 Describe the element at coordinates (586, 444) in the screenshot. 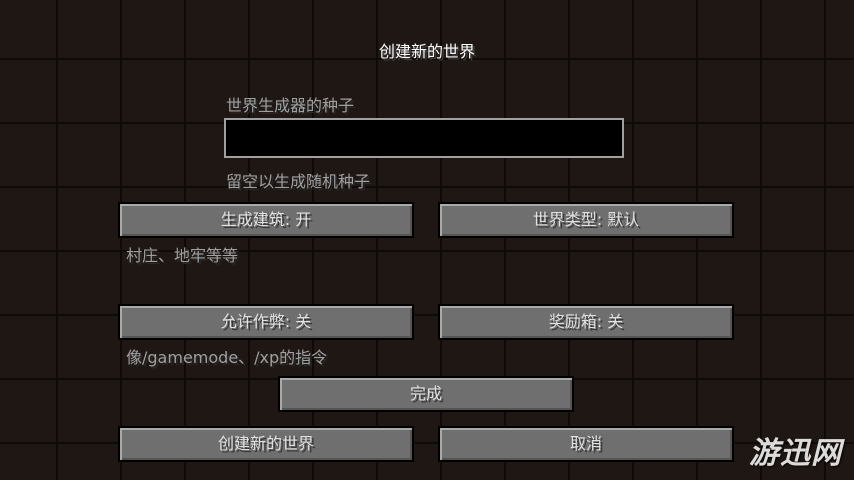

I see `cancel-button: 取消` at that location.